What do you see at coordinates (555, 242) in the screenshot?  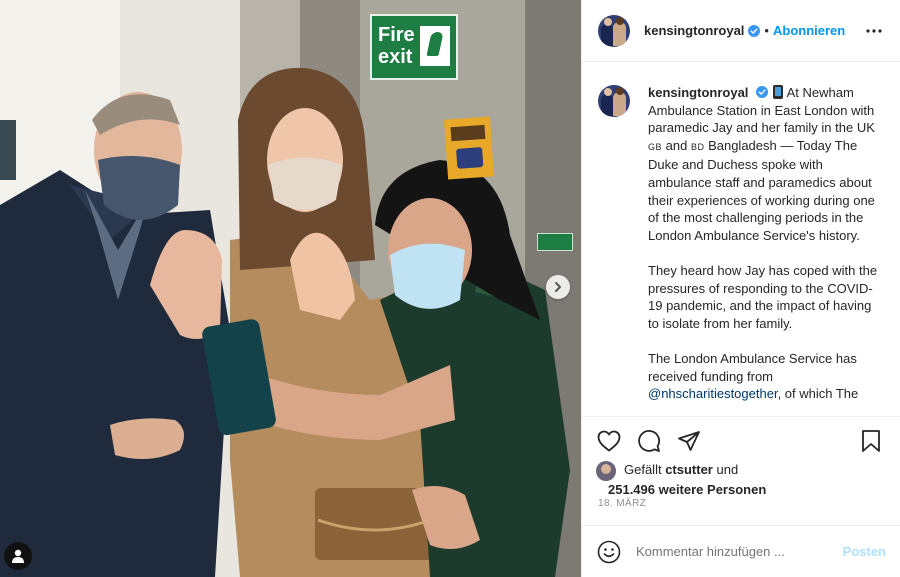 I see `wall-small-sign` at bounding box center [555, 242].